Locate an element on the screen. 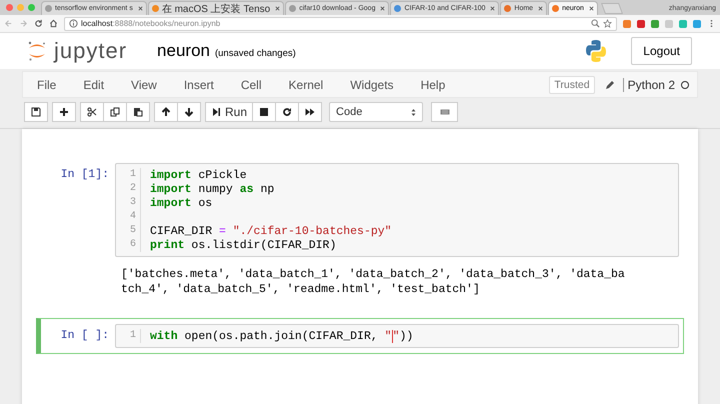  line-number: 4 is located at coordinates (128, 217).